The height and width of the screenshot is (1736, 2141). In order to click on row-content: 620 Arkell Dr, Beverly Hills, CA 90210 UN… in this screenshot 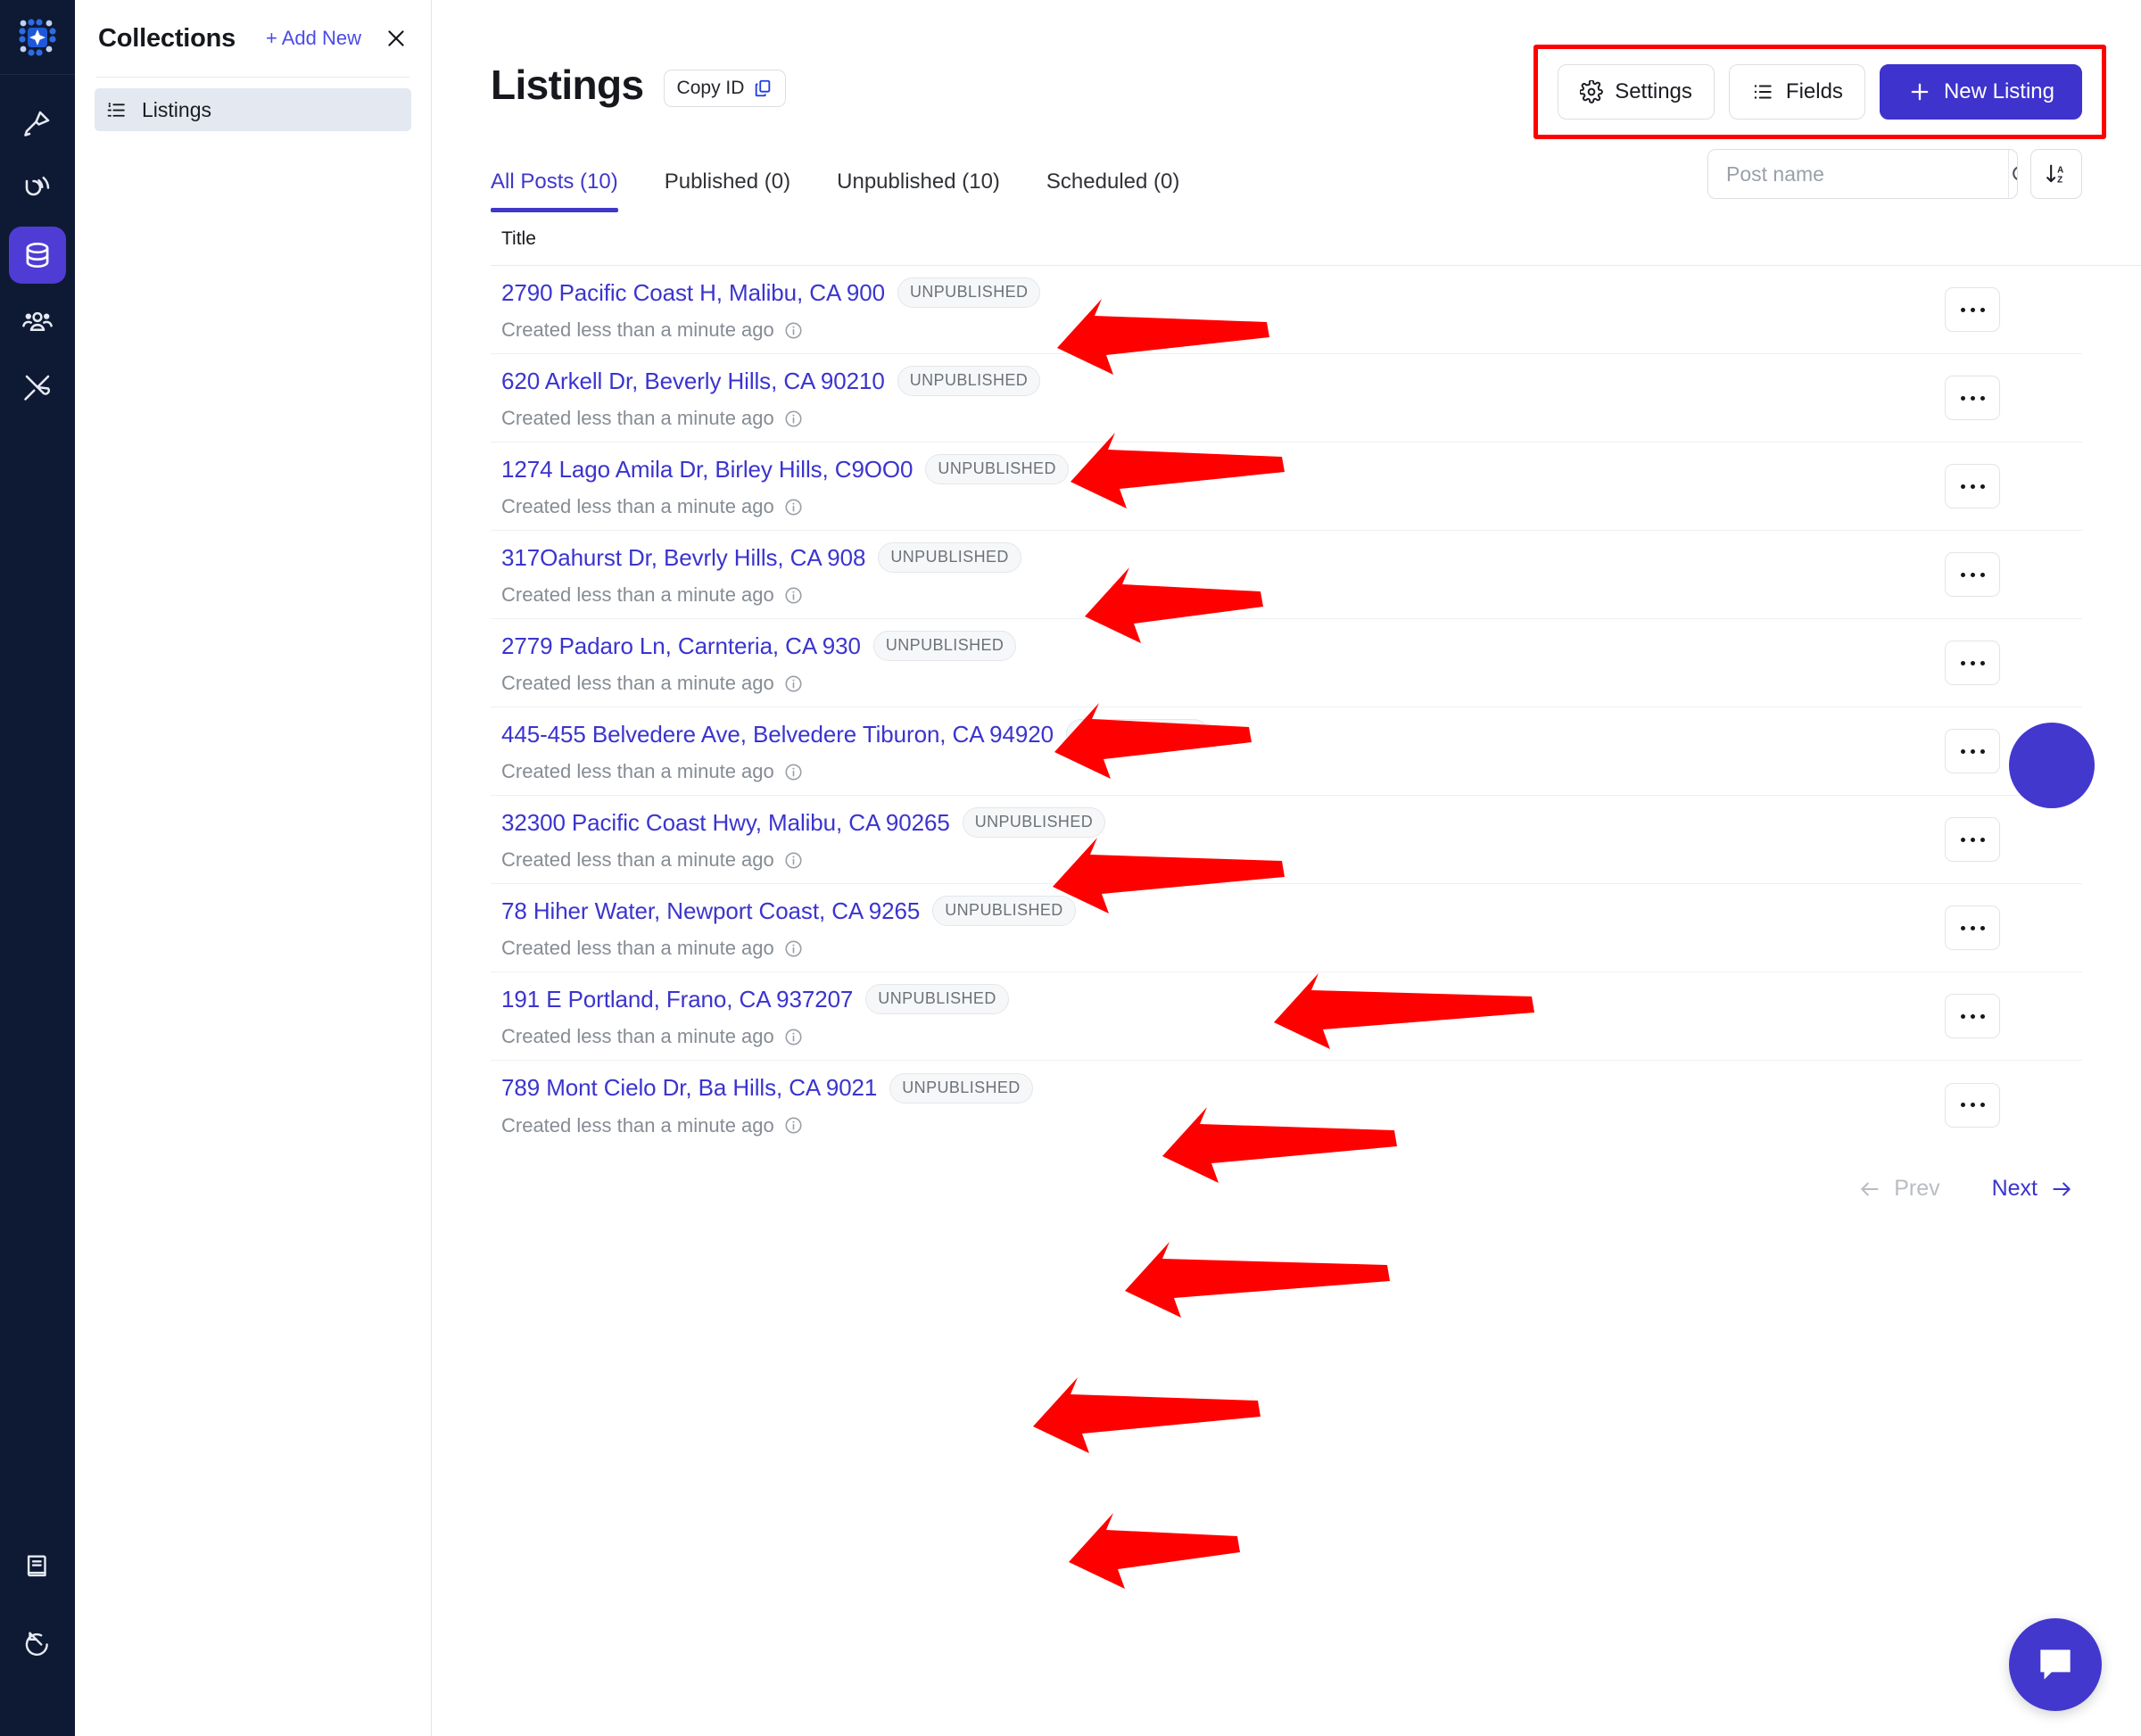, I will do `click(766, 398)`.